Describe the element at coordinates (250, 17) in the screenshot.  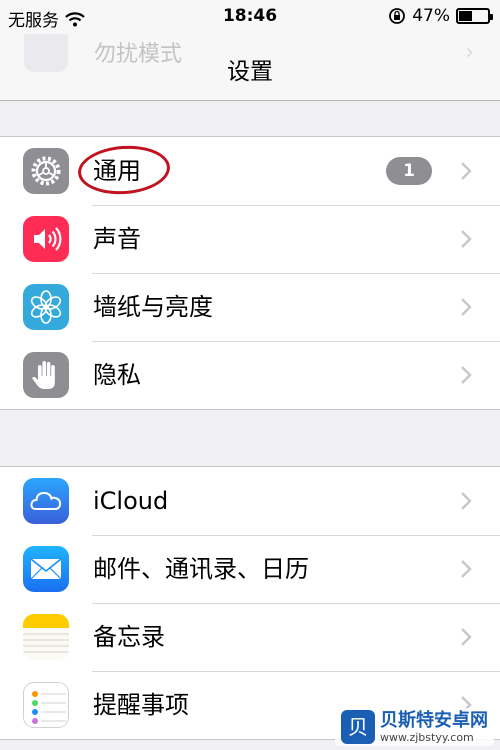
I see `status-bar: 无服务 18:46 47%` at that location.